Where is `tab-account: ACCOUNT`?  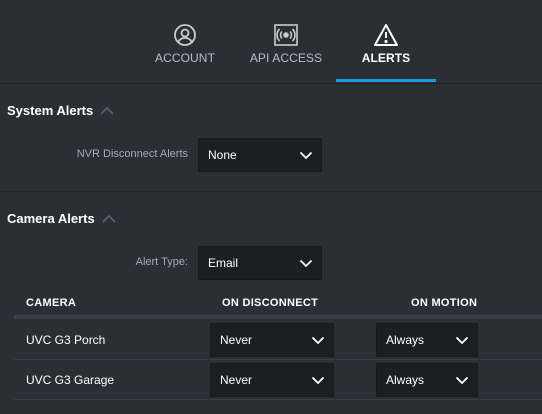
tab-account: ACCOUNT is located at coordinates (185, 42).